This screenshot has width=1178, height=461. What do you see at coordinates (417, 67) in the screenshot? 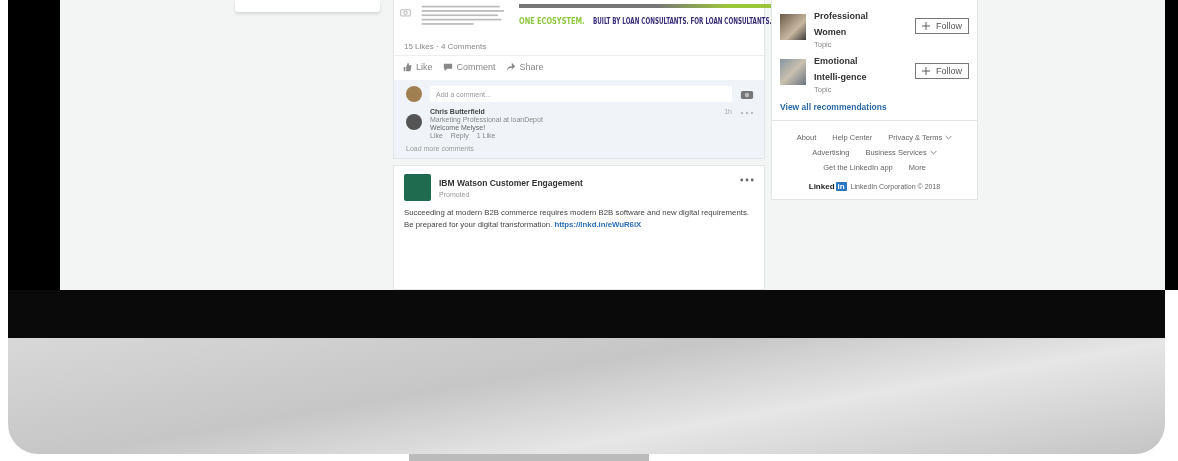
I see `like-button: Like` at bounding box center [417, 67].